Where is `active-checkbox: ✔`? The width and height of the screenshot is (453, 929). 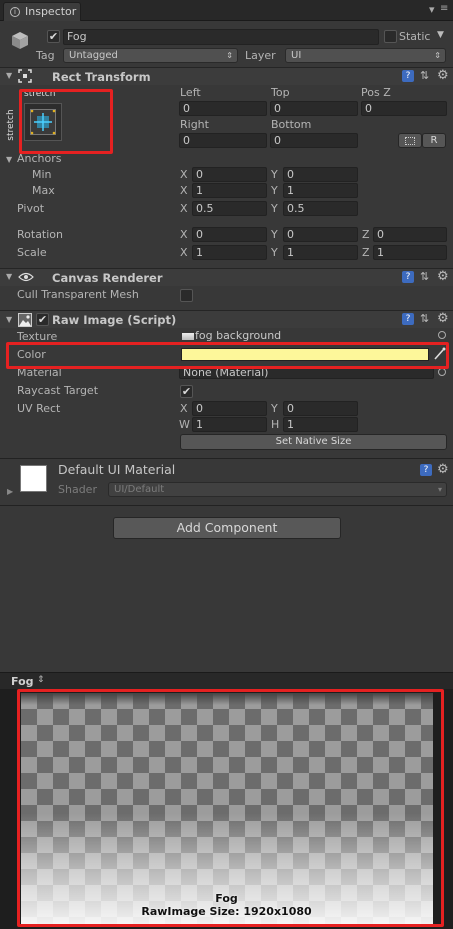
active-checkbox: ✔ is located at coordinates (53, 36).